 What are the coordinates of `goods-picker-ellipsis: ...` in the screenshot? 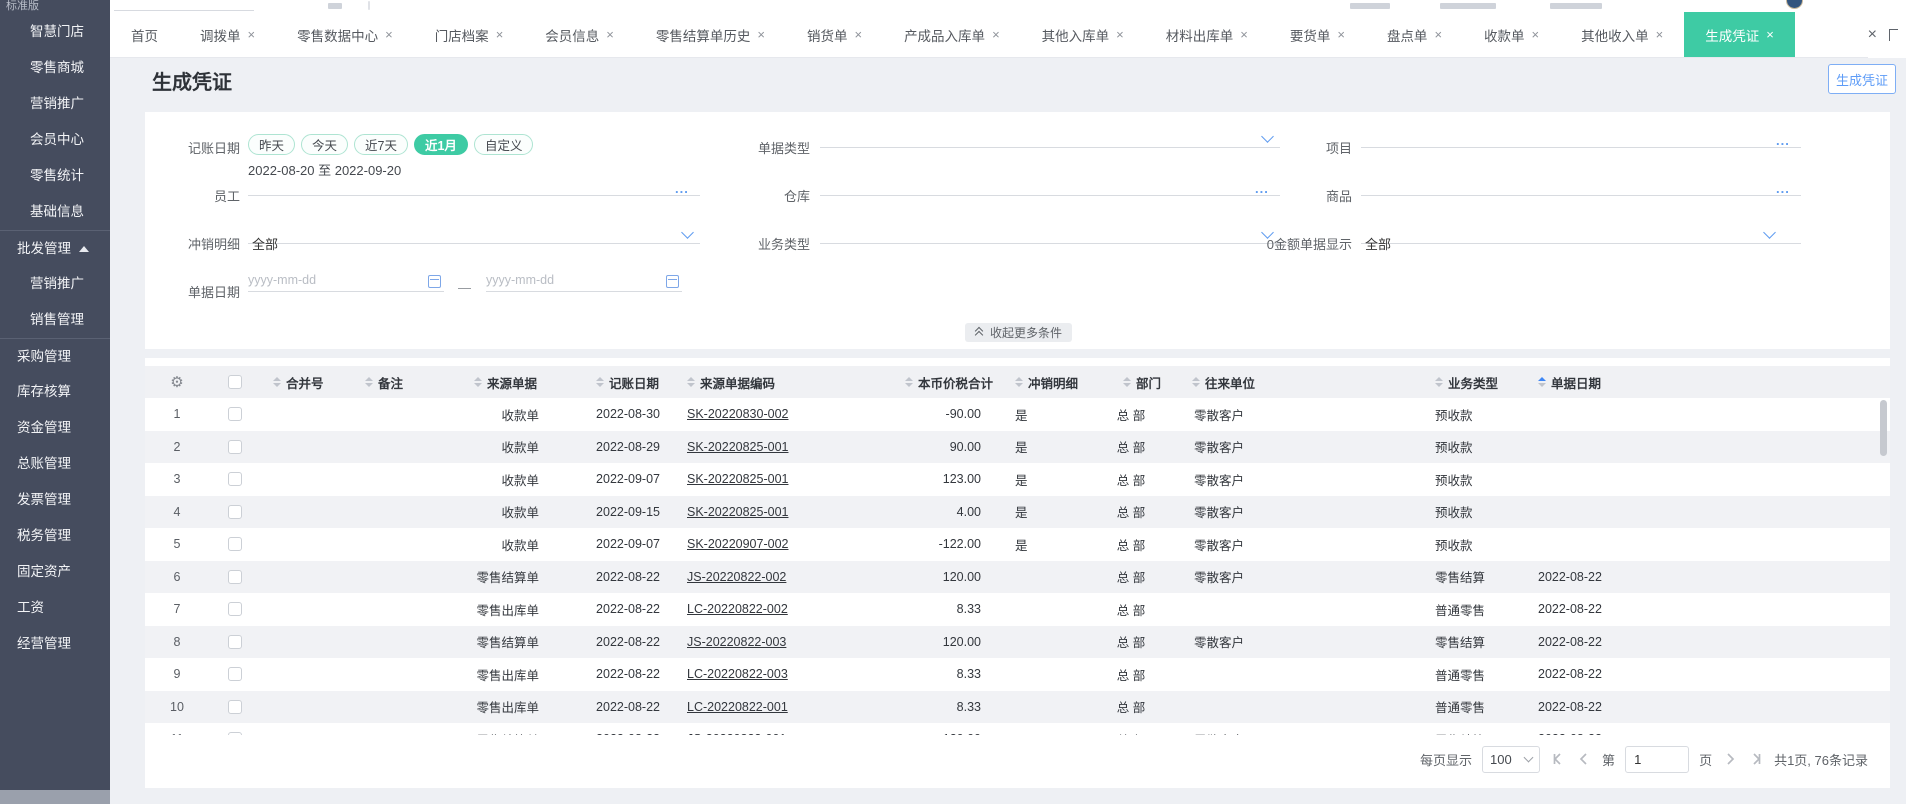 It's located at (1783, 188).